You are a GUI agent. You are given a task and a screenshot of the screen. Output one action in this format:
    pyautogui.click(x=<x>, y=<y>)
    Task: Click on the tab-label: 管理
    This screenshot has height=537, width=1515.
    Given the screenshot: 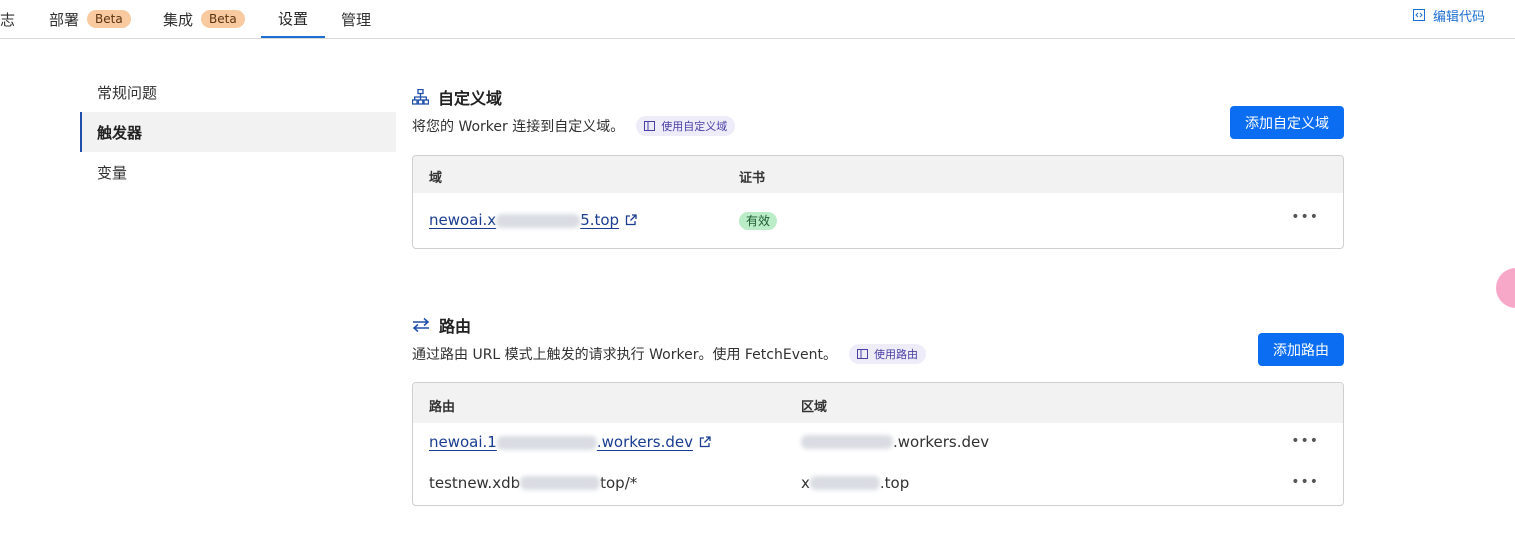 What is the action you would take?
    pyautogui.click(x=356, y=19)
    